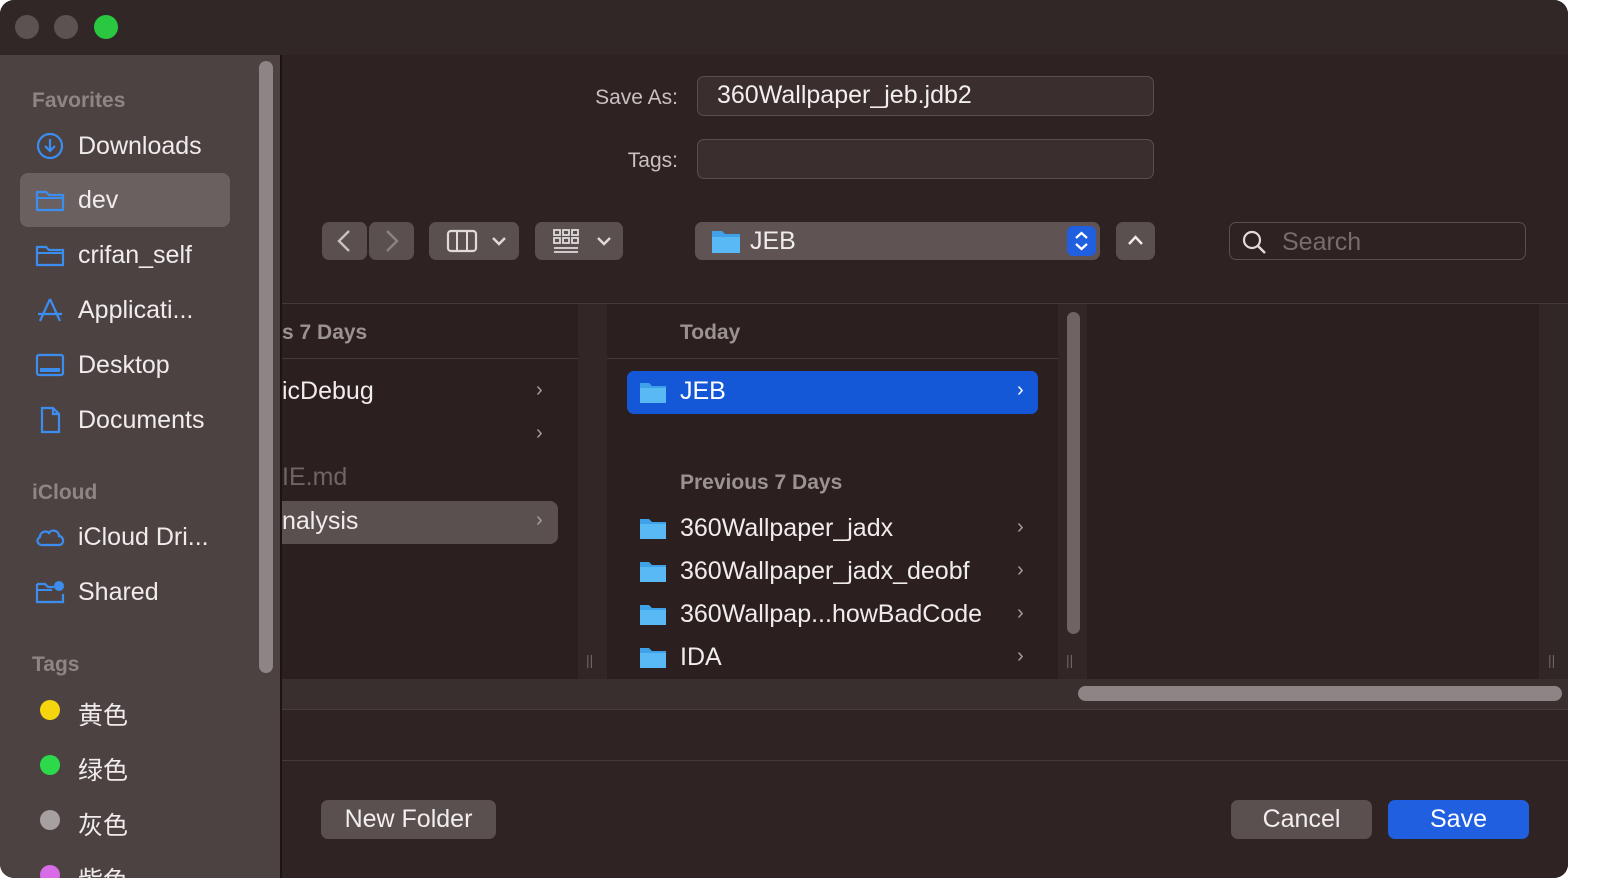  I want to click on horizontal-scrollbar, so click(1320, 693).